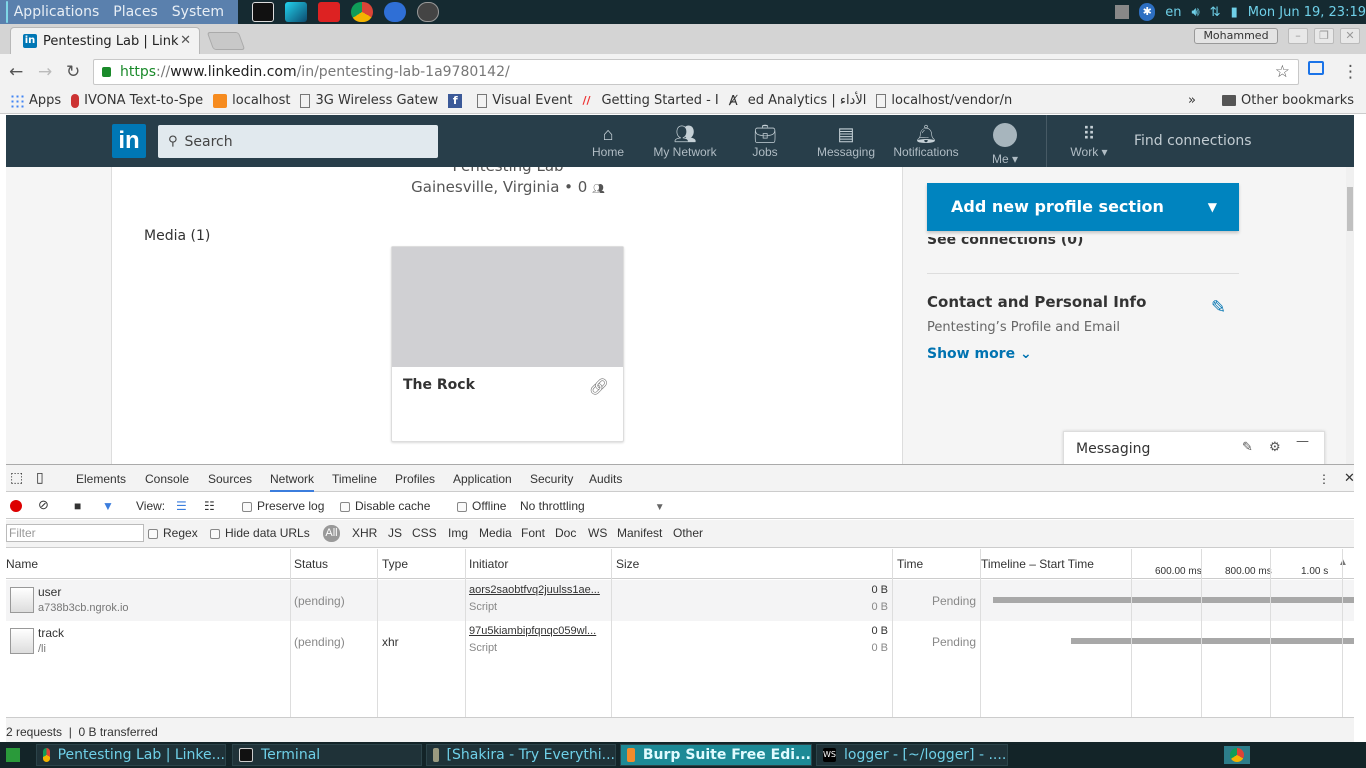 Image resolution: width=1366 pixels, height=768 pixels. I want to click on bookmarks-overflow-button: », so click(1192, 100).